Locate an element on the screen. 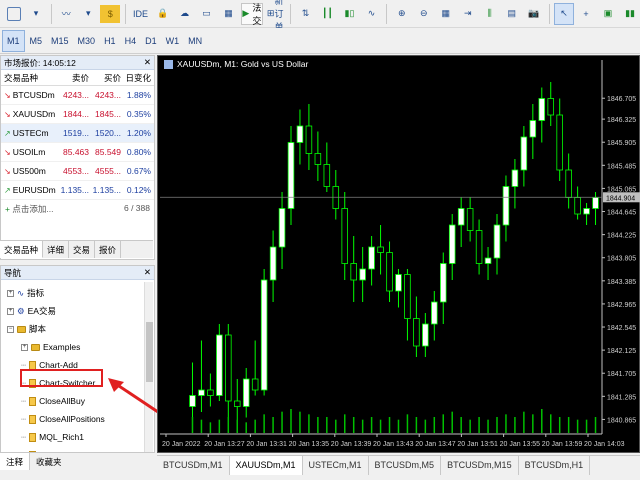 The width and height of the screenshot is (640, 480). indicators-icon: ⫼ is located at coordinates (490, 14).